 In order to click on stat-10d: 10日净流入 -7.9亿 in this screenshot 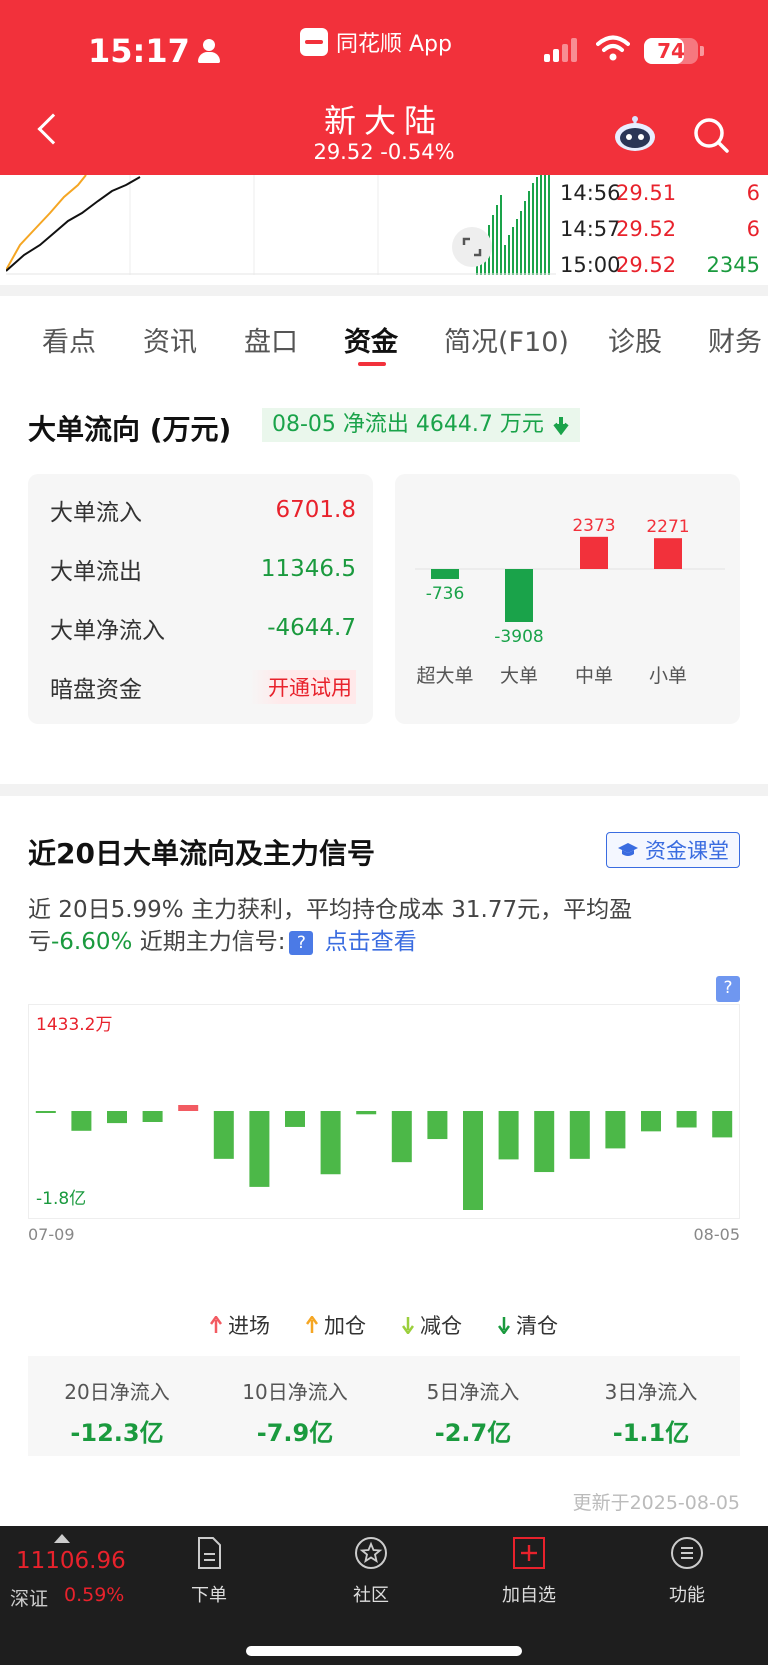, I will do `click(295, 1413)`.